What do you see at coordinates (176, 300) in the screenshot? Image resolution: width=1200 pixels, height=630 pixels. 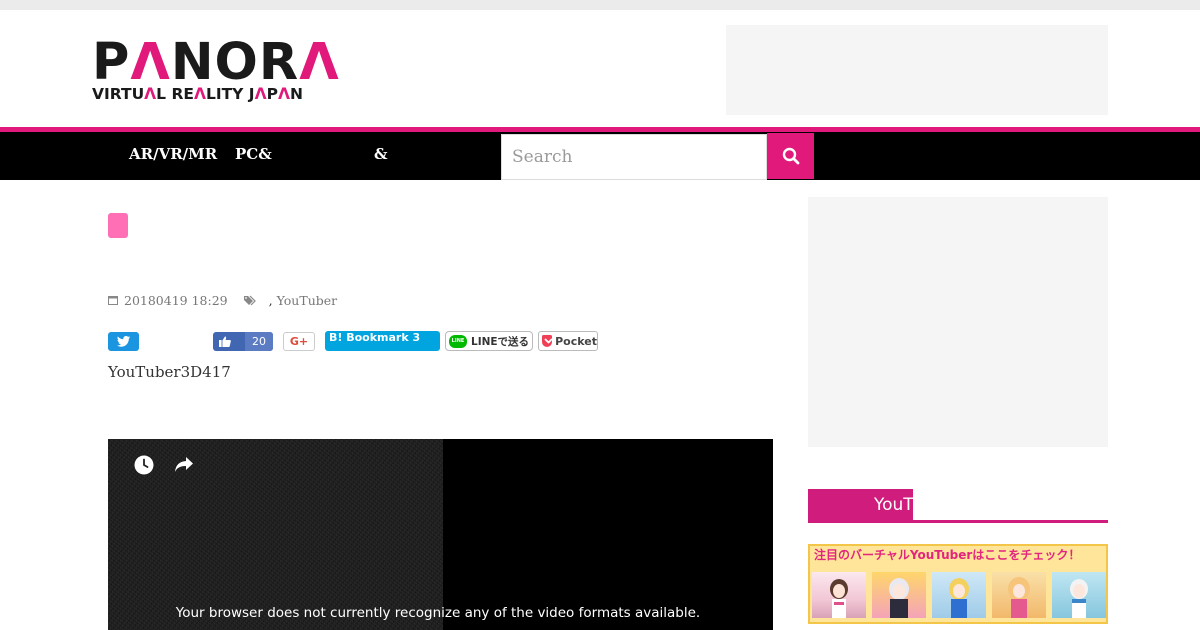 I see `publish-date: 20180419 18:29` at bounding box center [176, 300].